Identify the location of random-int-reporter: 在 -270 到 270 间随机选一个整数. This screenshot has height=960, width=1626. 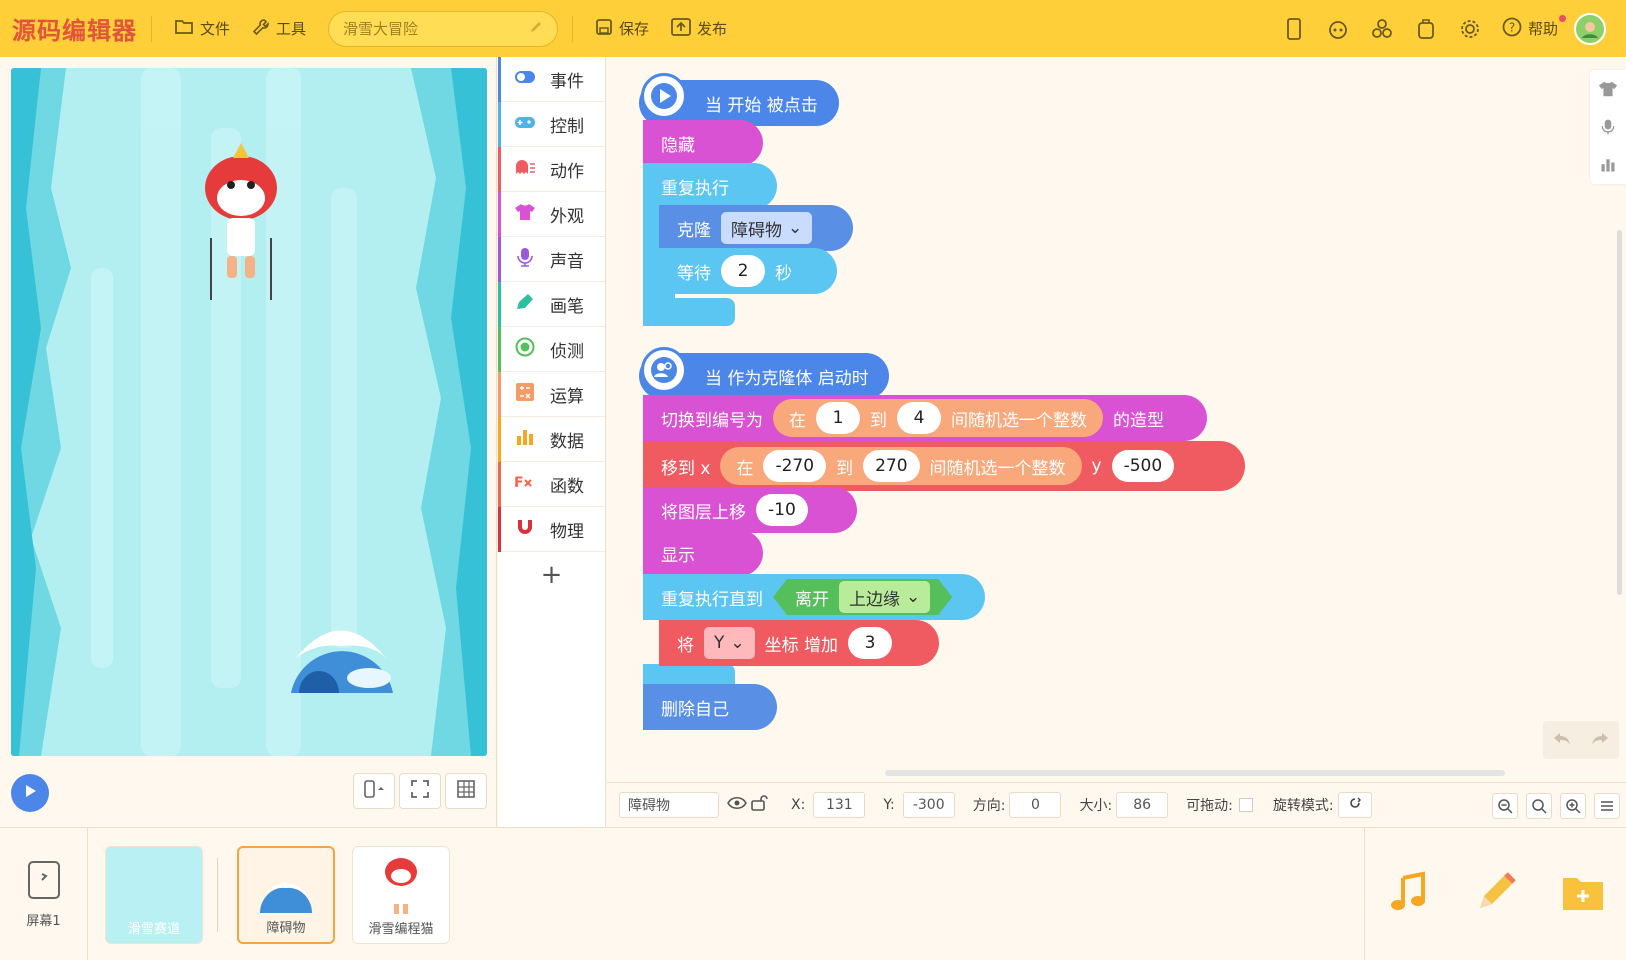
(901, 466).